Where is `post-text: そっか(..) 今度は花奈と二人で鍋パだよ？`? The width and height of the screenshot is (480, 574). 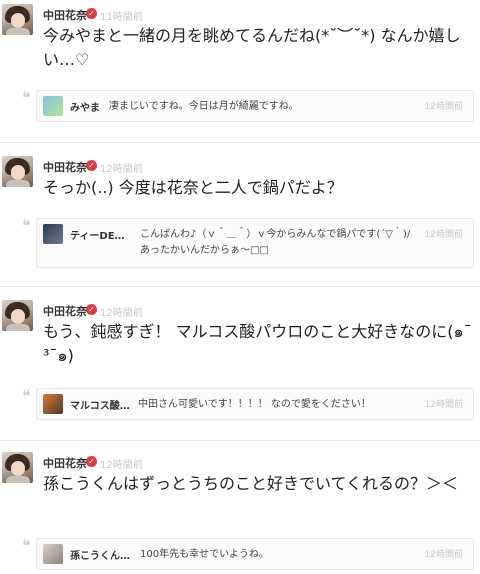 post-text: そっか(..) 今度は花奈と二人で鍋パだよ？ is located at coordinates (193, 187).